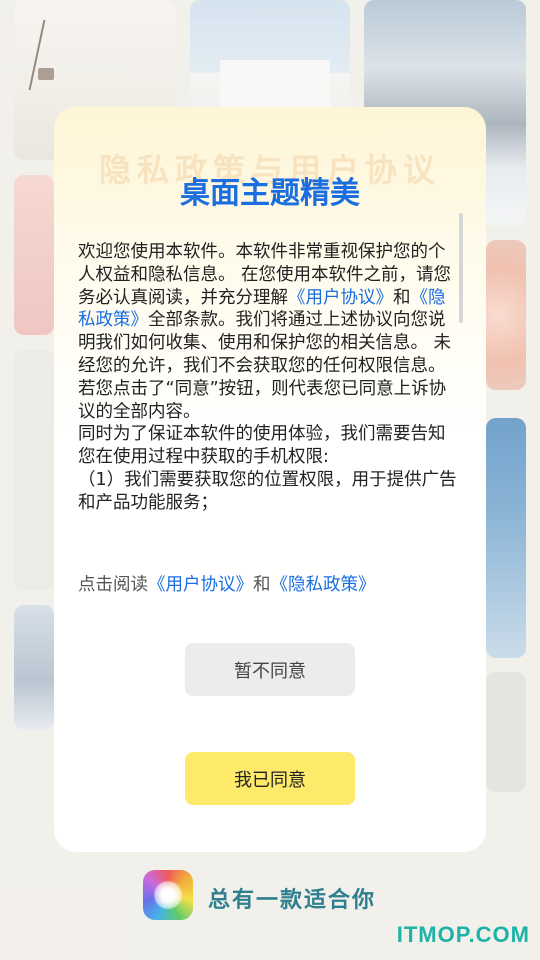 The image size is (540, 960). What do you see at coordinates (323, 585) in the screenshot?
I see `read-privacy-policy-link: 《隐私政策》` at bounding box center [323, 585].